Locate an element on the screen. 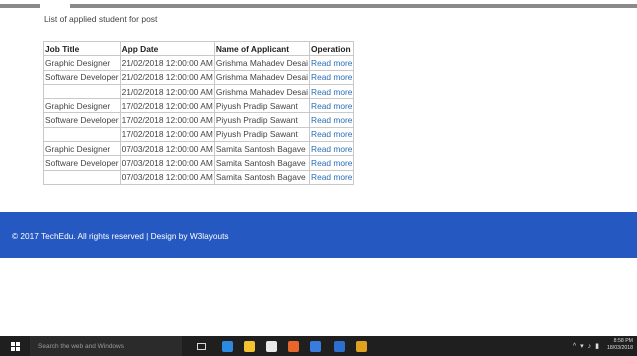 The width and height of the screenshot is (637, 356). system-tray: ^ ▾ ♪ ▮ is located at coordinates (586, 346).